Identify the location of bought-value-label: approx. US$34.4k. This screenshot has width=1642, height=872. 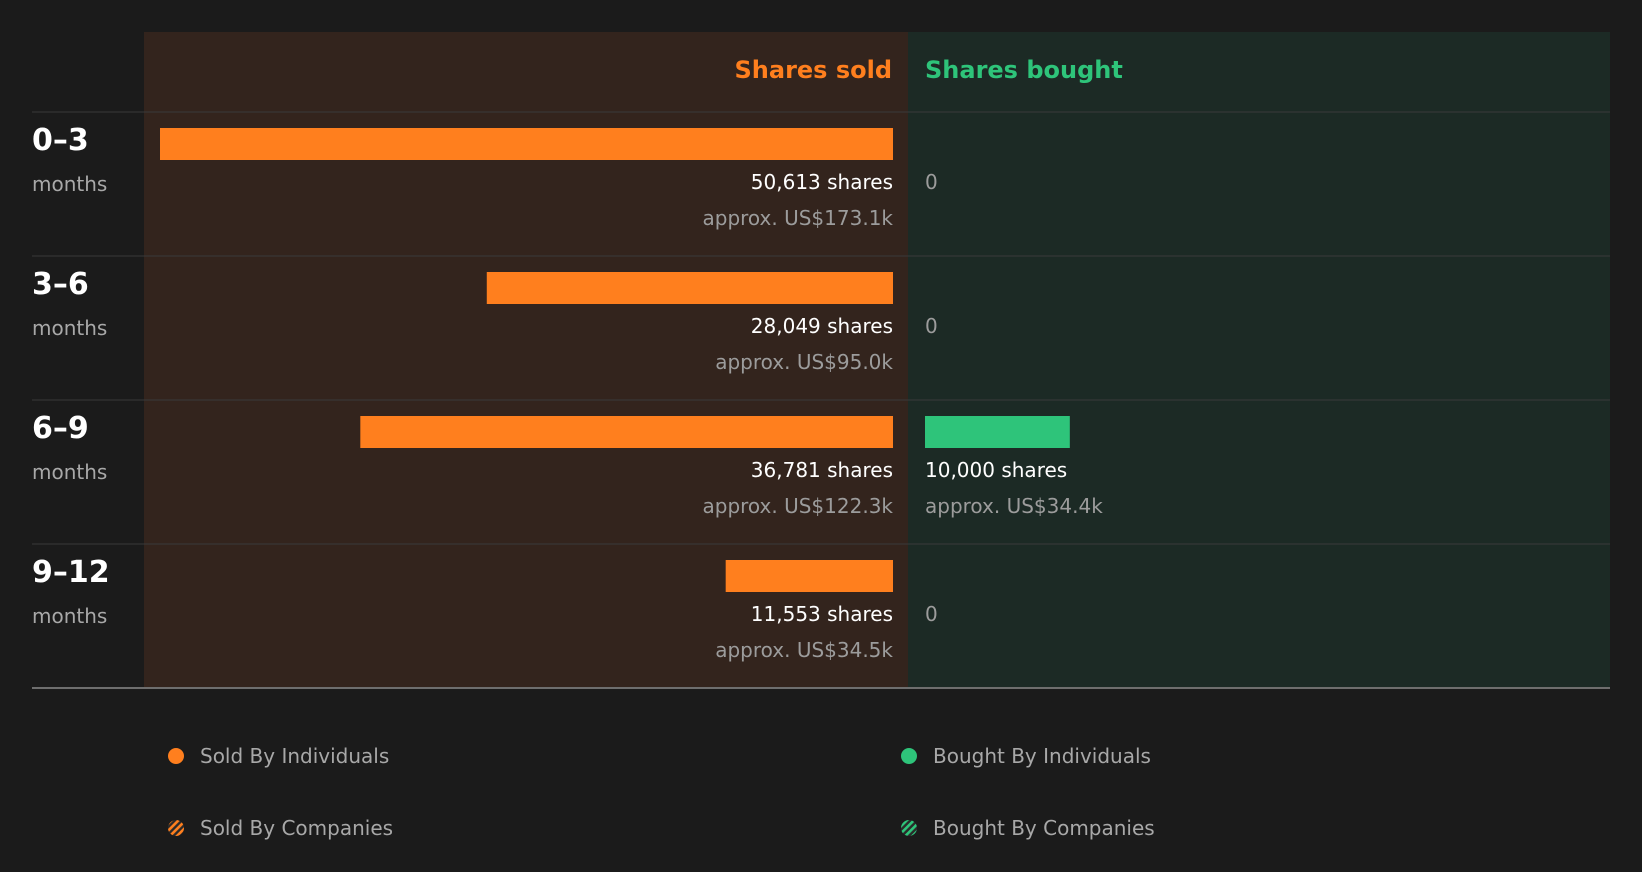
(1014, 506).